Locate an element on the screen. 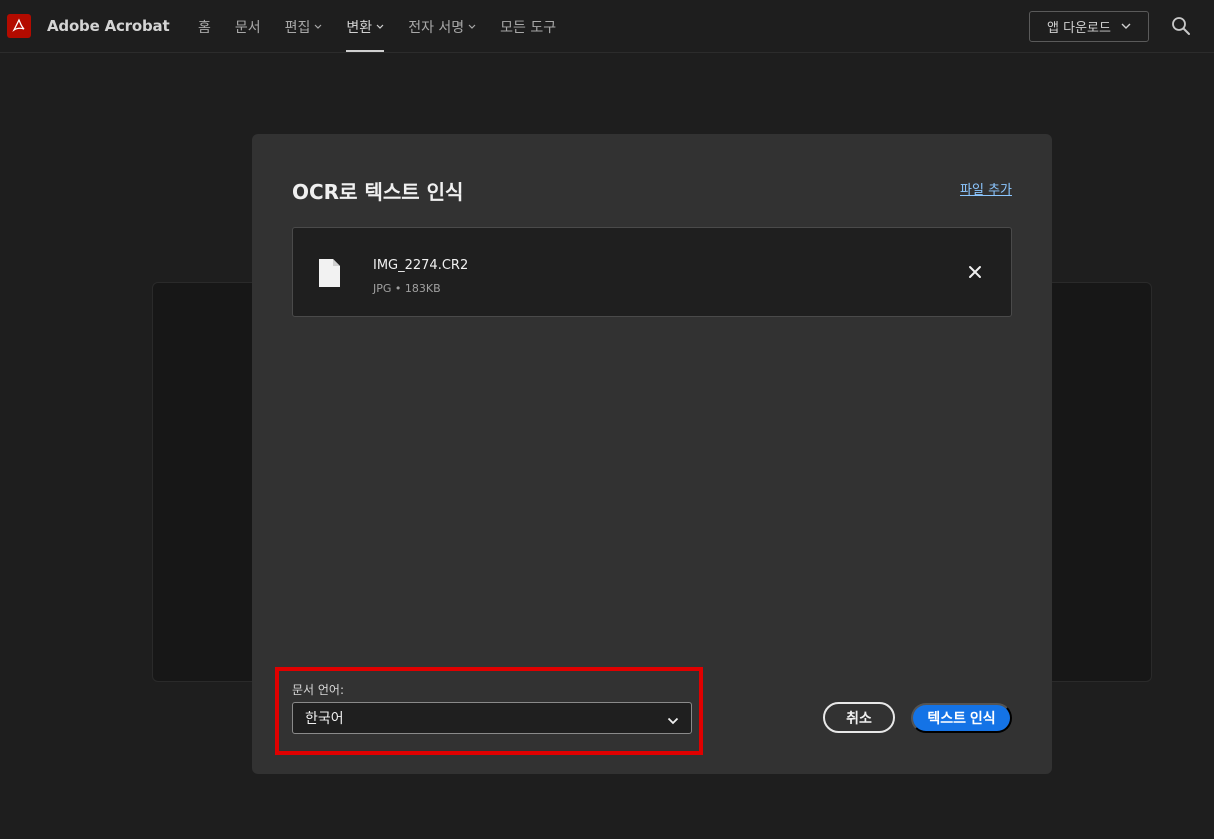 This screenshot has width=1214, height=839. acrobat-logo-icon is located at coordinates (19, 26).